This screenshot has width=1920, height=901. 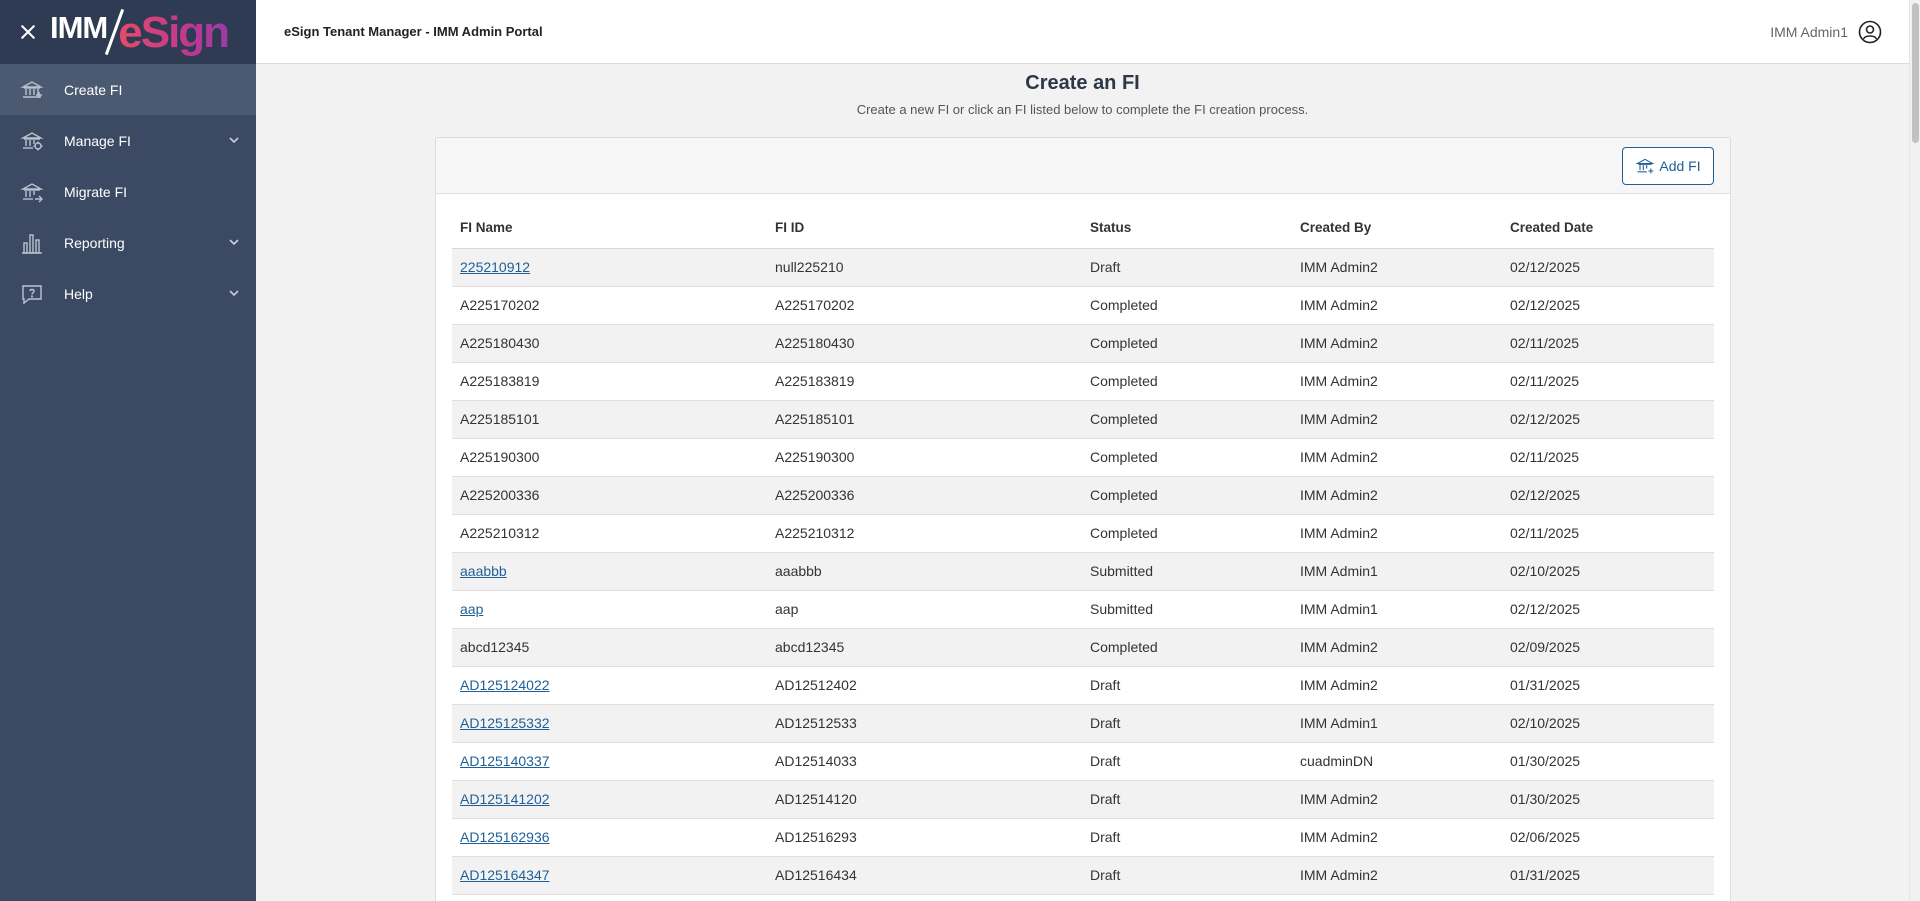 I want to click on fi-id-cell: AD12512533, so click(x=924, y=723).